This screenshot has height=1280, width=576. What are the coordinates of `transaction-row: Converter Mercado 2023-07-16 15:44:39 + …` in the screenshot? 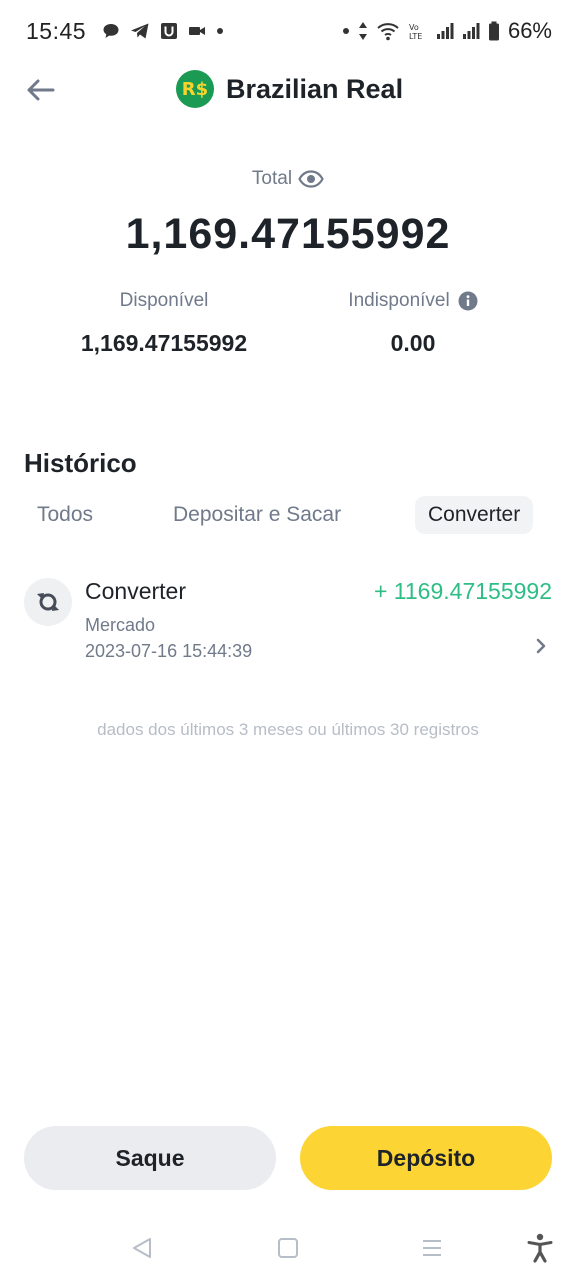 It's located at (288, 620).